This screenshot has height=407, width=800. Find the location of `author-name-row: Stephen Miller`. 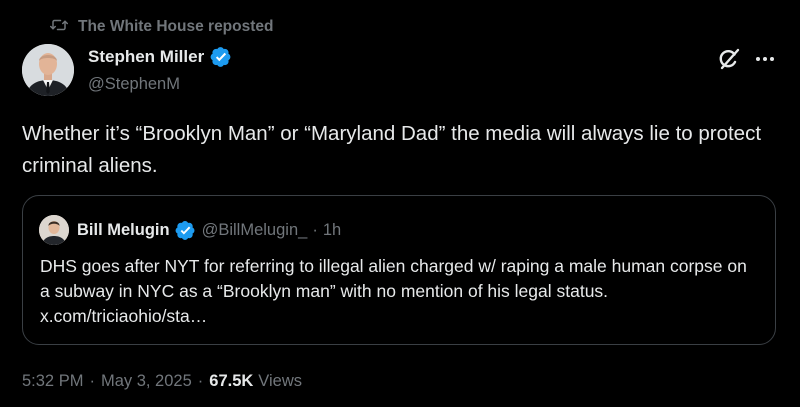

author-name-row: Stephen Miller is located at coordinates (160, 57).